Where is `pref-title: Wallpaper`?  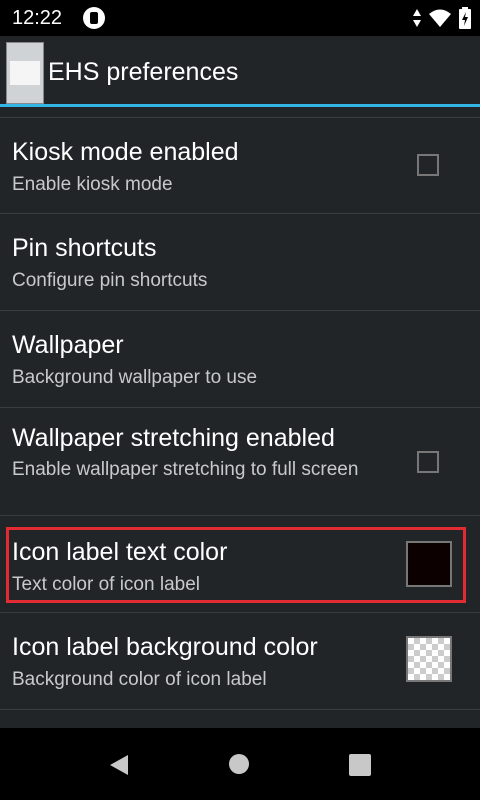
pref-title: Wallpaper is located at coordinates (68, 345).